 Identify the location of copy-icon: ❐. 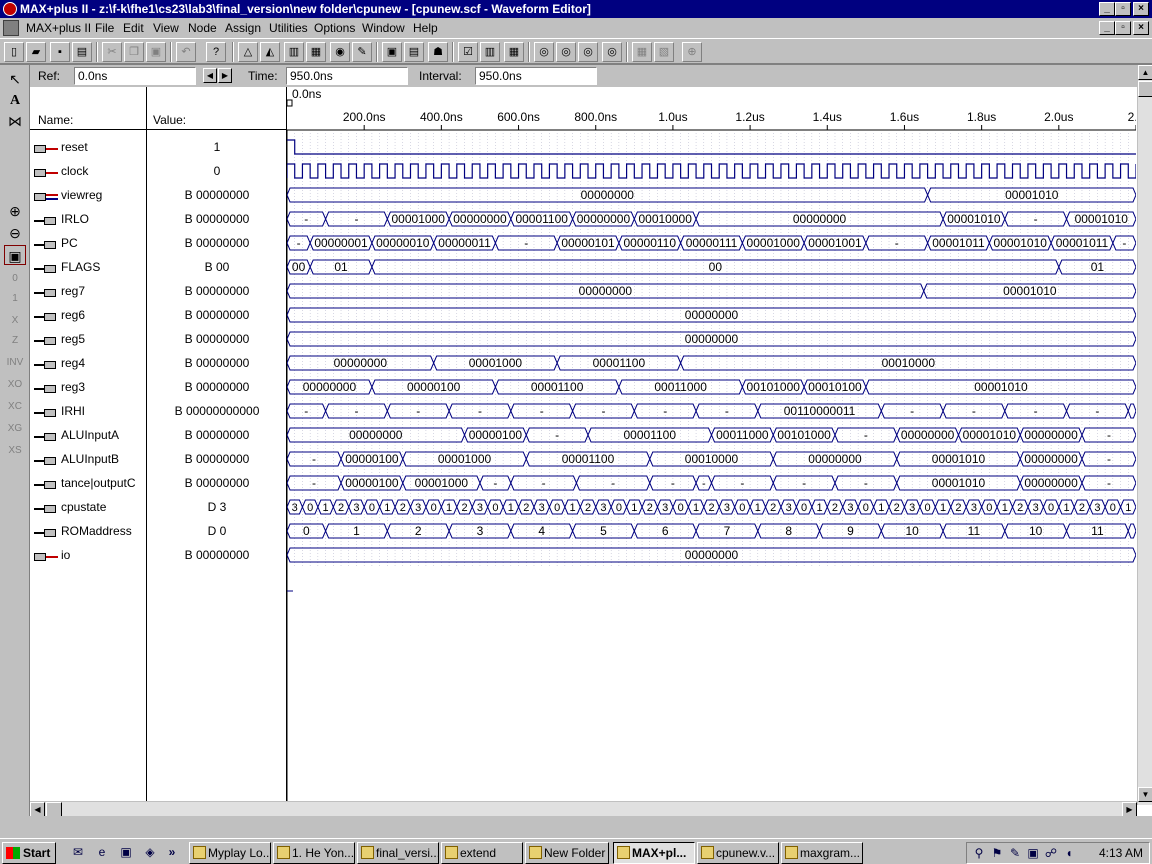
(134, 52).